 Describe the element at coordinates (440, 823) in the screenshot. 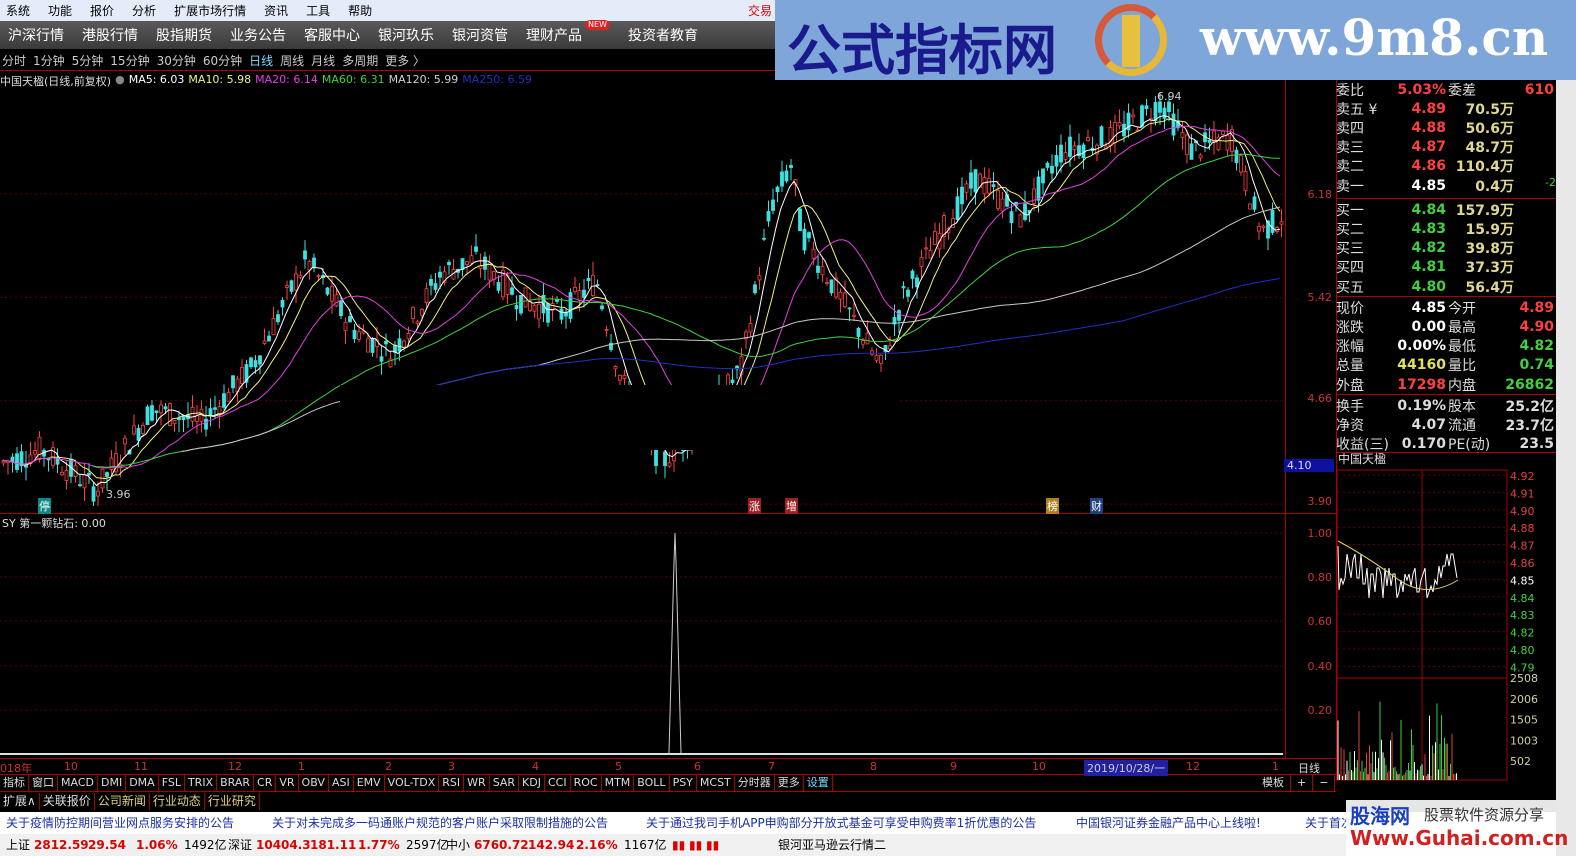

I see `news-link: 关于对未完成多一码通账户规范的客户账户采取限制措施的公告` at that location.